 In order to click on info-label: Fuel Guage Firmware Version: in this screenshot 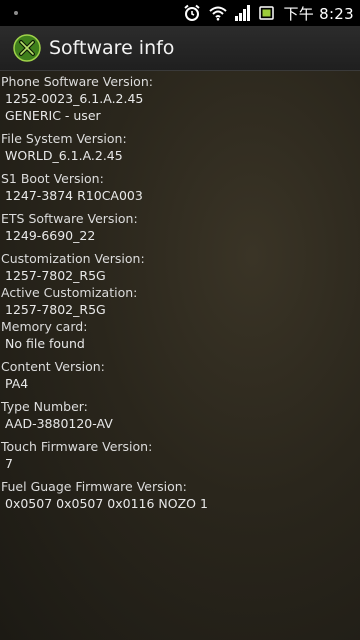, I will do `click(94, 486)`.